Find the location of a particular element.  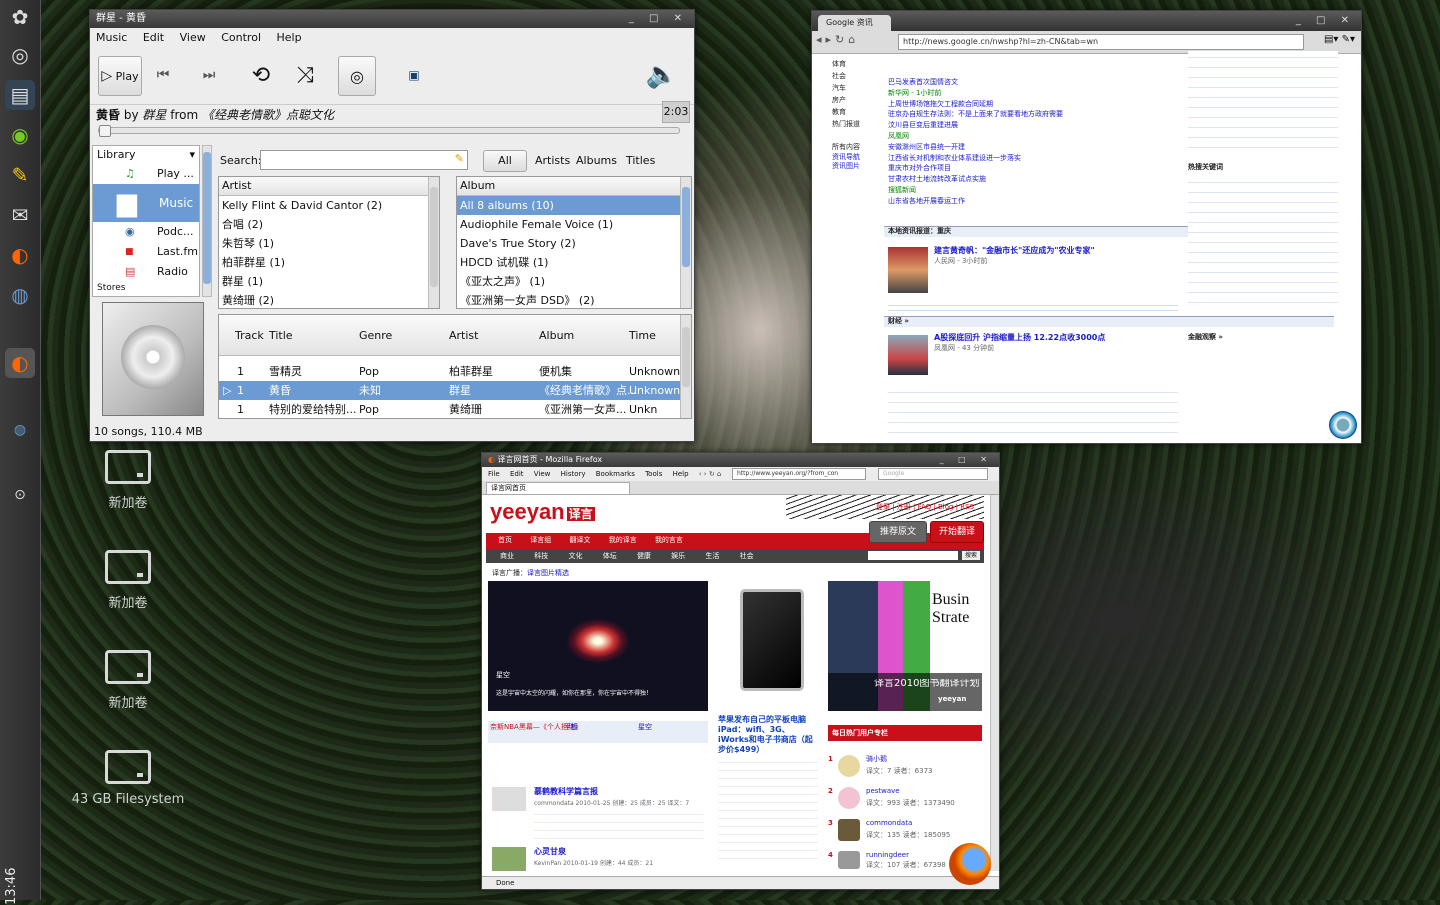

site-search-input is located at coordinates (913, 555).